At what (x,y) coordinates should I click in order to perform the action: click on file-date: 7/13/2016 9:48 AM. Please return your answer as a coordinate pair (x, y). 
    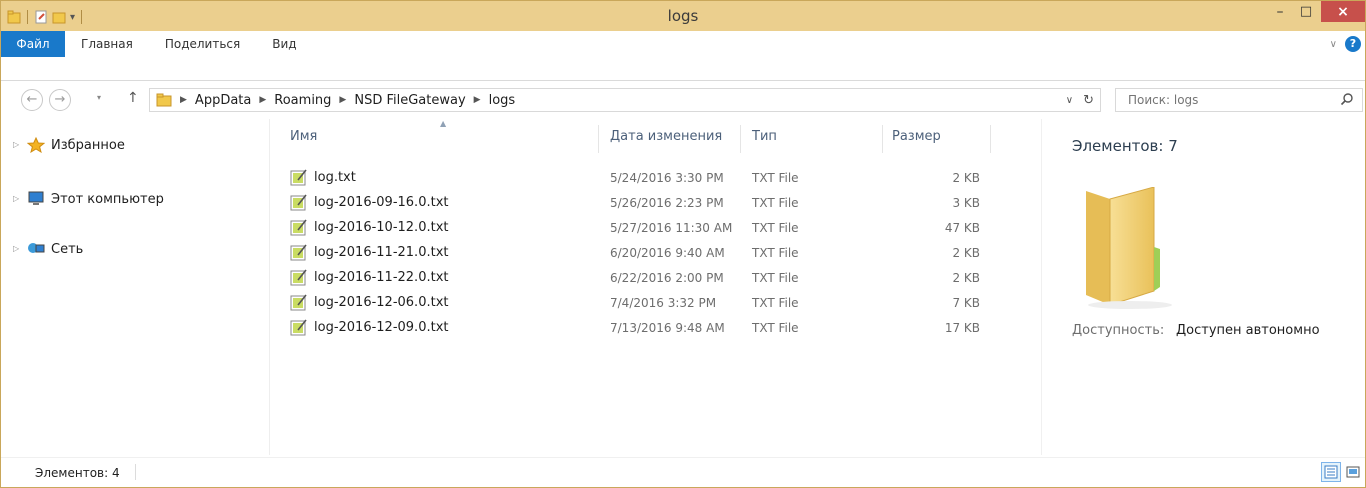
    Looking at the image, I should click on (667, 328).